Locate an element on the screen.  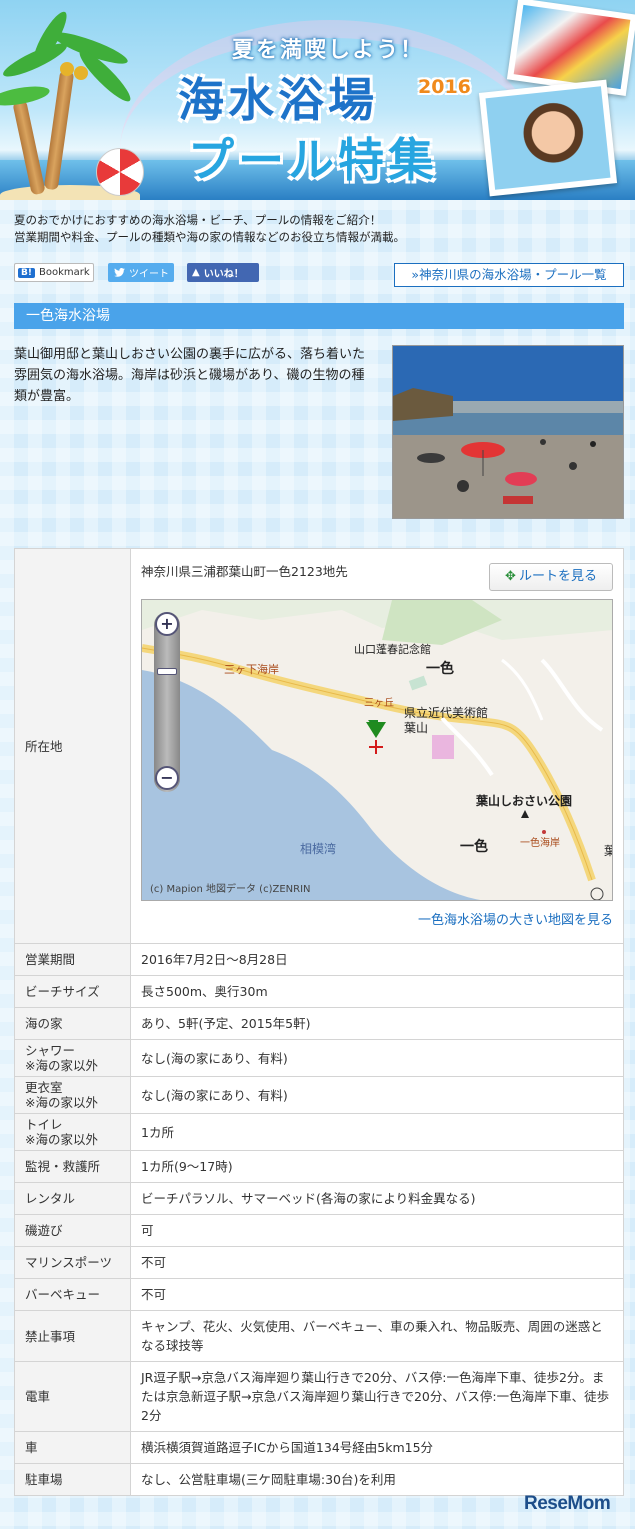
banner-year: 2016 is located at coordinates (444, 87).